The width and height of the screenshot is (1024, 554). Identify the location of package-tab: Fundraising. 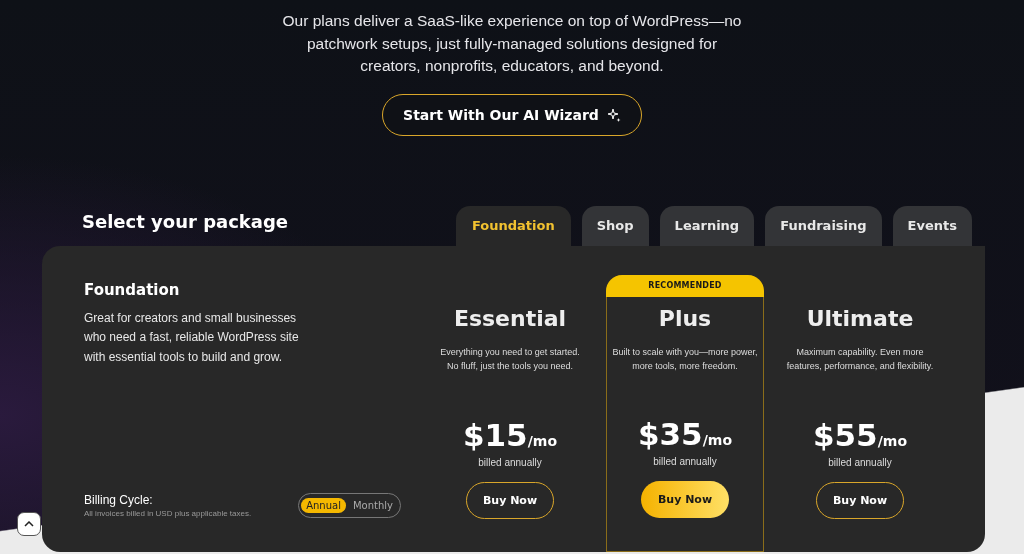
(823, 225).